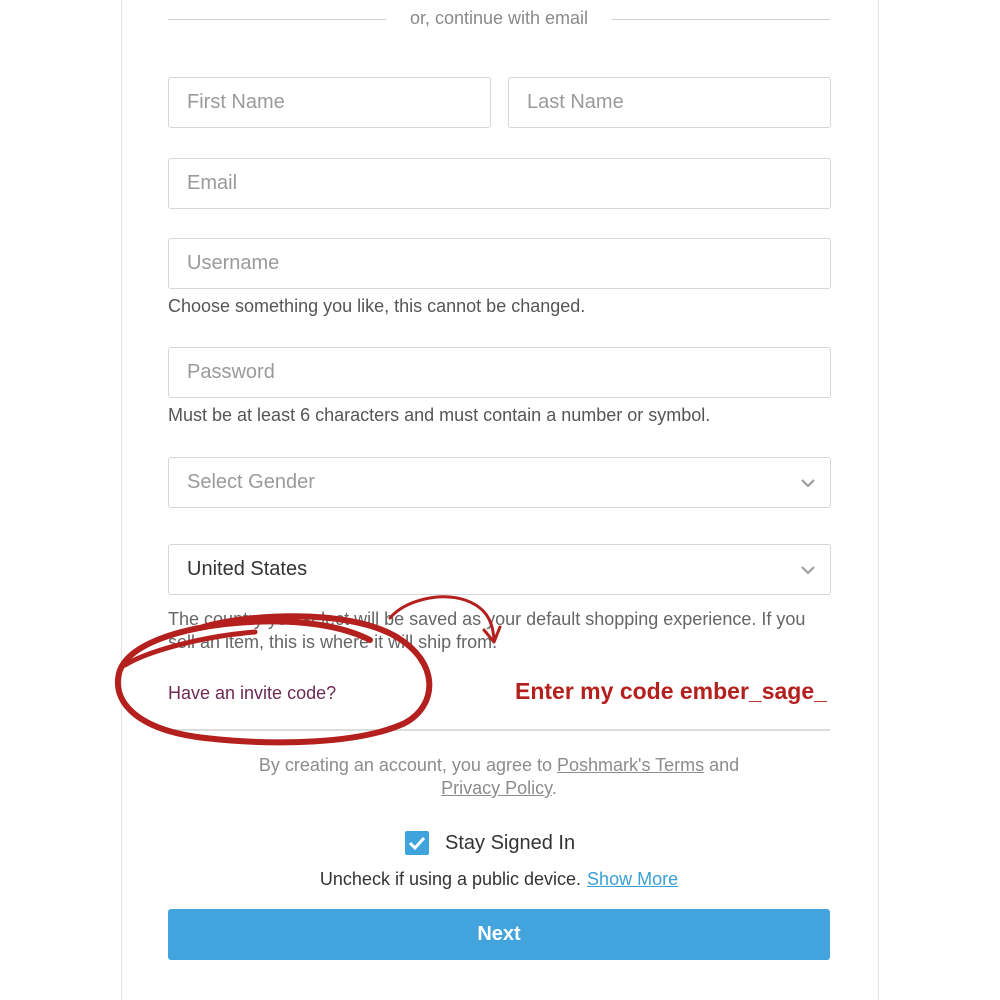 The image size is (1000, 1000). I want to click on divider-line-right, so click(721, 19).